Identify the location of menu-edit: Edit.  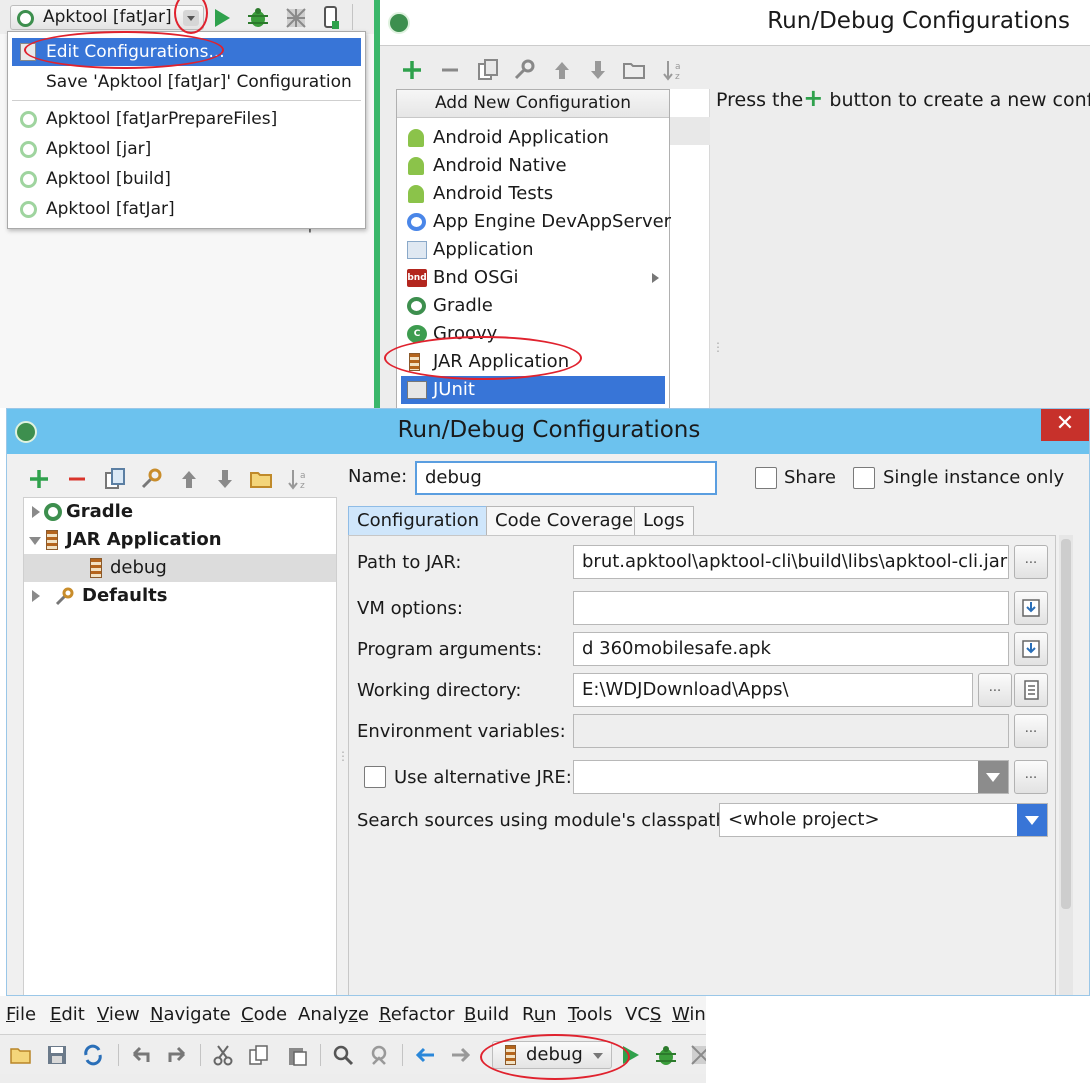
(67, 1014).